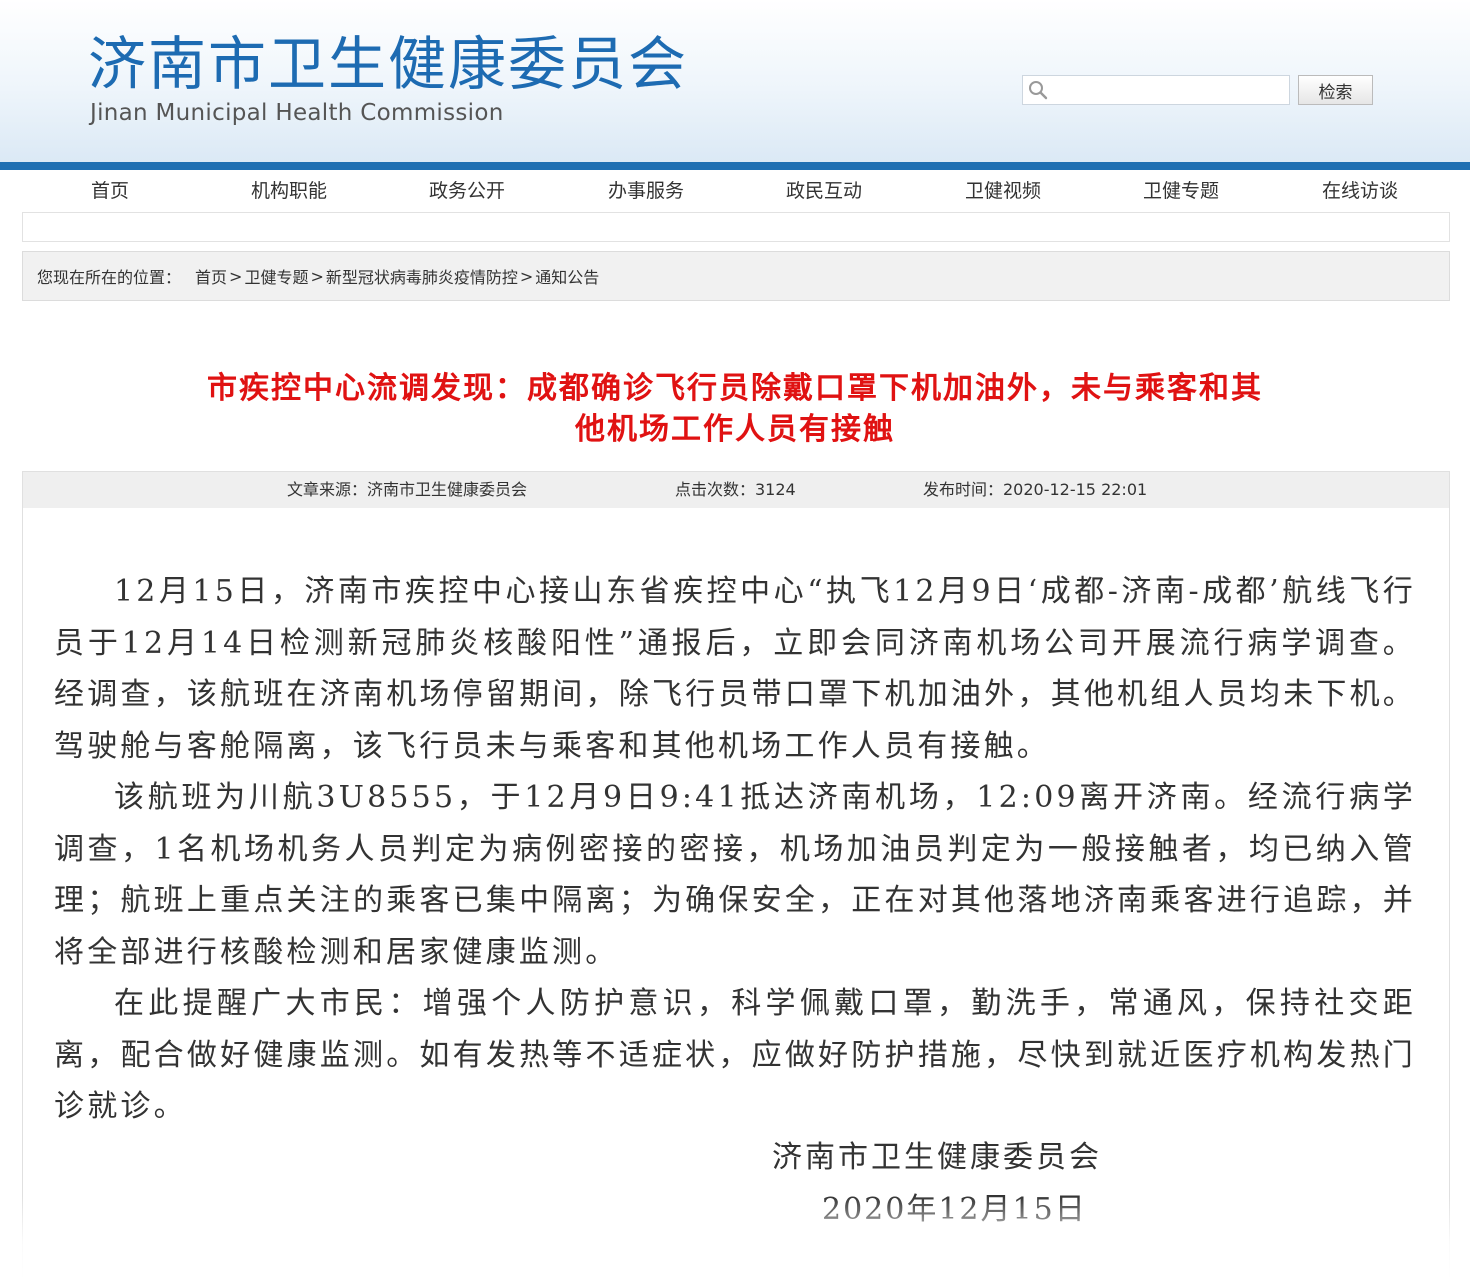 This screenshot has width=1470, height=1280. What do you see at coordinates (110, 191) in the screenshot?
I see `nav-item-home: 首页` at bounding box center [110, 191].